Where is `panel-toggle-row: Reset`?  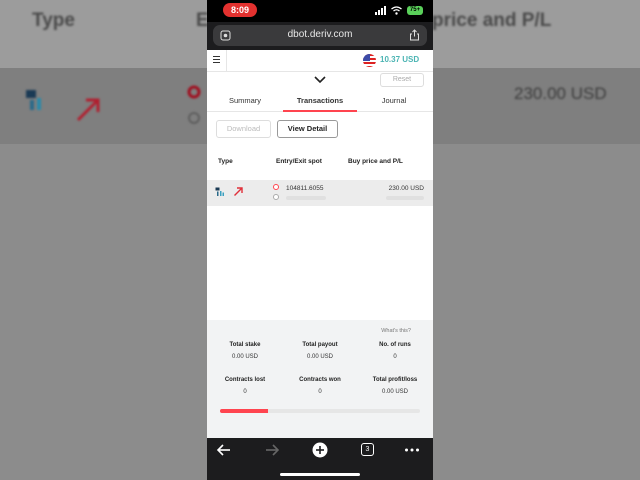
panel-toggle-row: Reset is located at coordinates (320, 80).